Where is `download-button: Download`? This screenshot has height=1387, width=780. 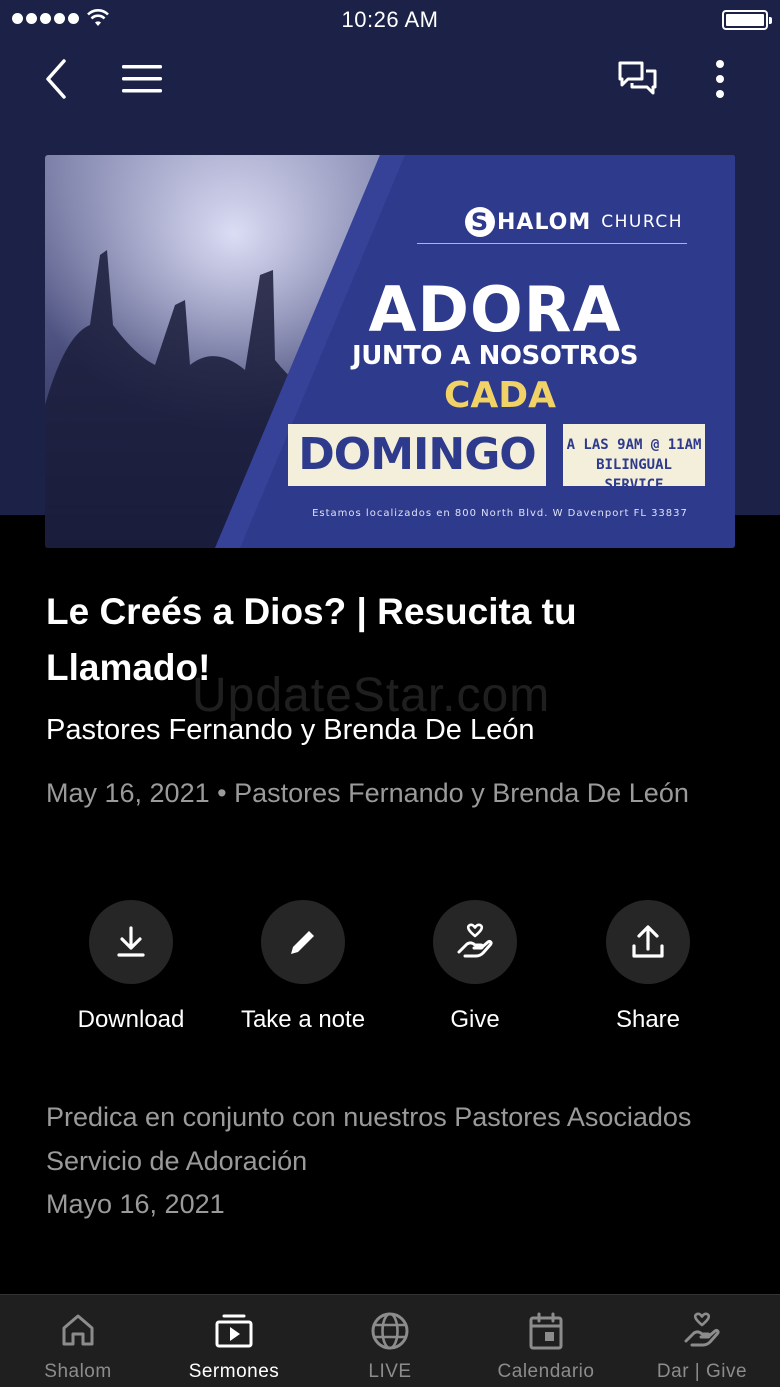 download-button: Download is located at coordinates (131, 967).